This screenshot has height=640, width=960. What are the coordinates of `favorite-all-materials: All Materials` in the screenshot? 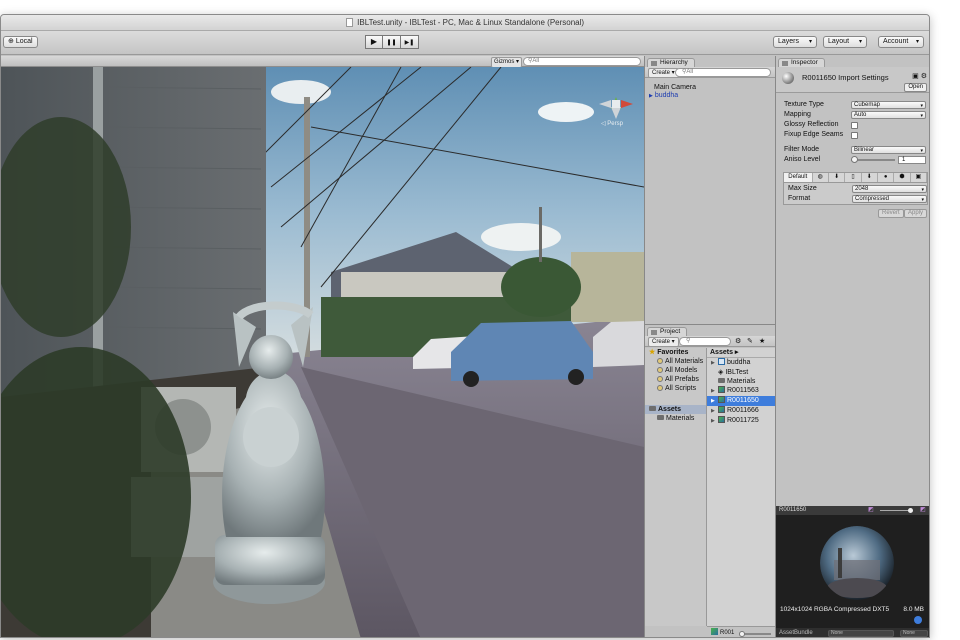 It's located at (675, 361).